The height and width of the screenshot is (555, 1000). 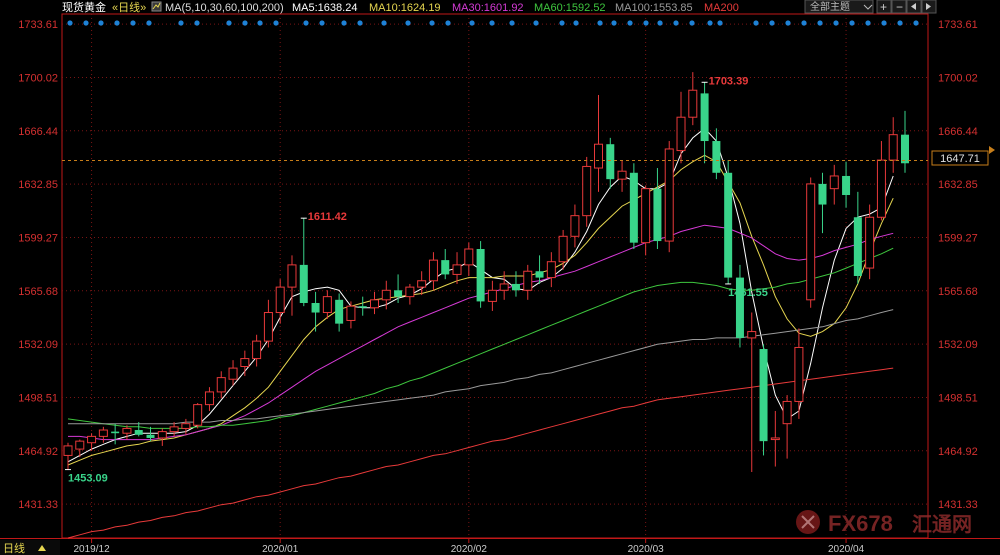 I want to click on theme-dropdown: 全部主题, so click(x=839, y=7).